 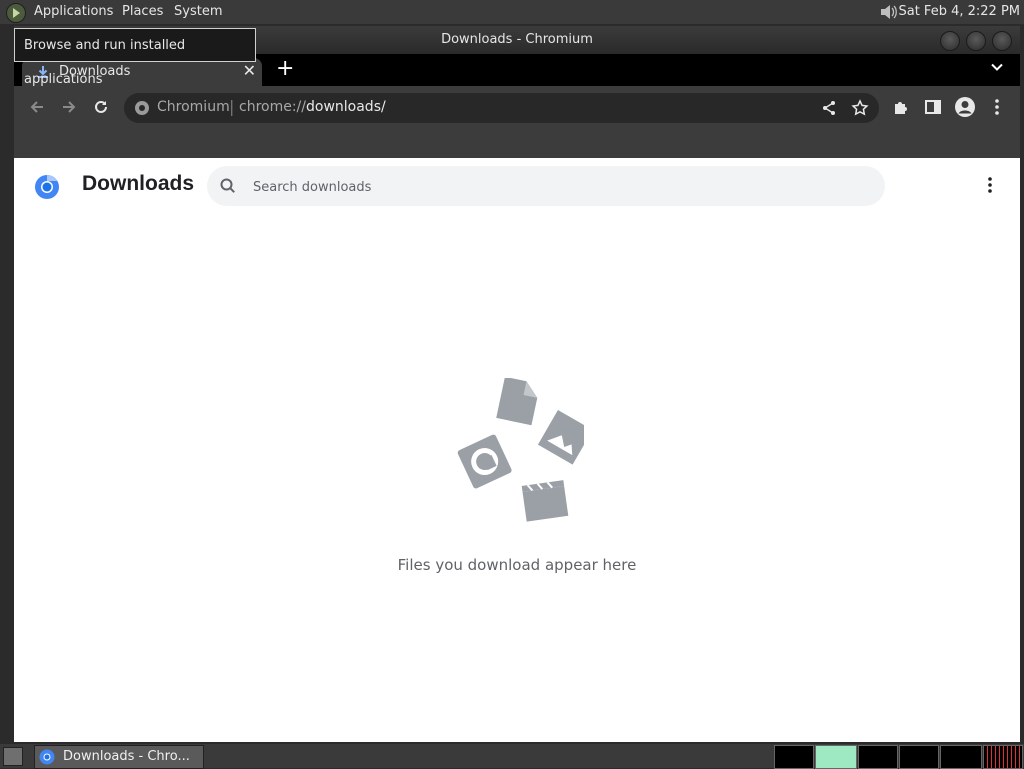 I want to click on tooltip: Browse and run installed applications, so click(x=135, y=57).